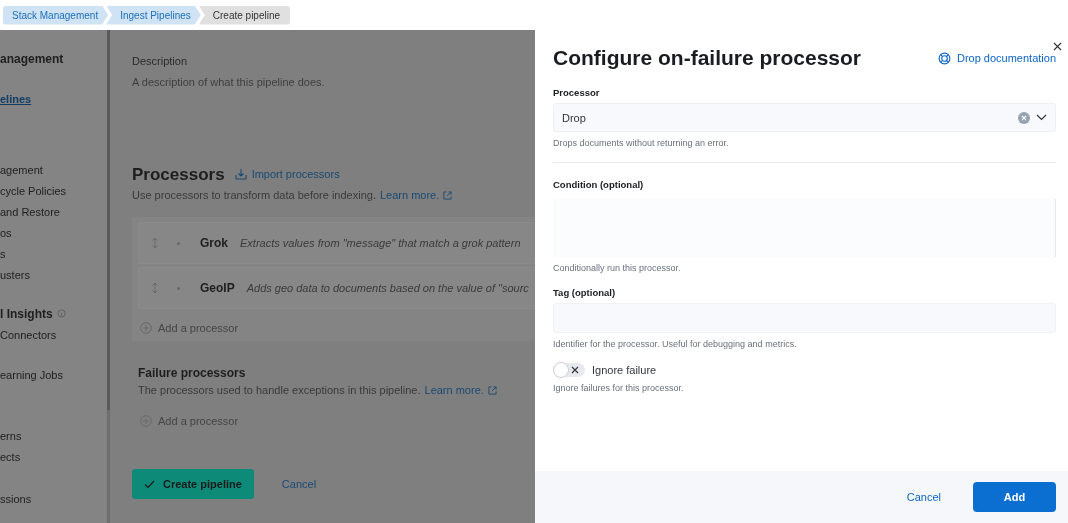 The image size is (1068, 523). What do you see at coordinates (10, 456) in the screenshot?
I see `sidebar-item: ects` at bounding box center [10, 456].